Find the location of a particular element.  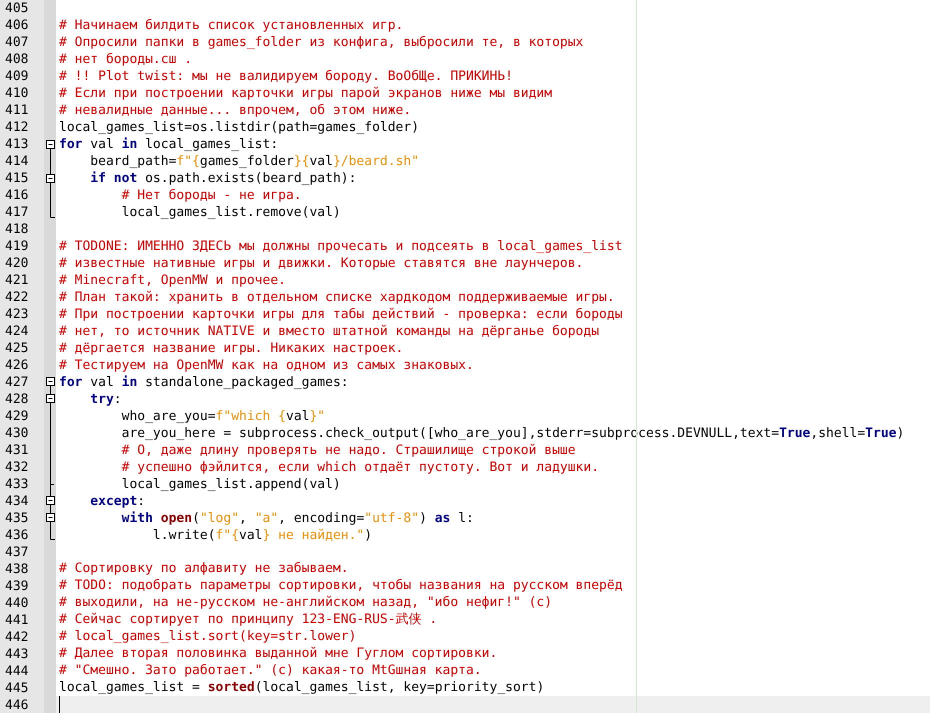

code-line: # При построении карточки игры для табы действий - проверка: если бороды is located at coordinates (341, 314).